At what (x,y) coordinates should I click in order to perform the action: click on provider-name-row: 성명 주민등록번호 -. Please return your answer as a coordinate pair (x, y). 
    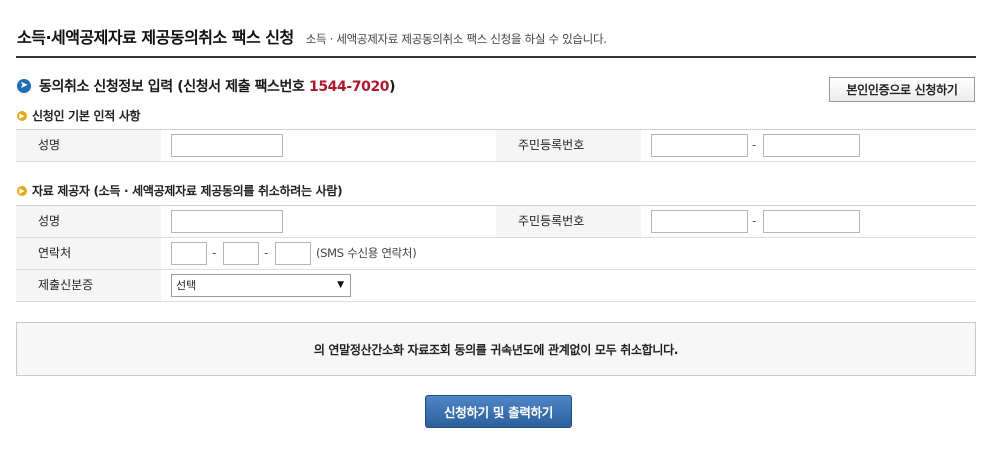
    Looking at the image, I should click on (496, 222).